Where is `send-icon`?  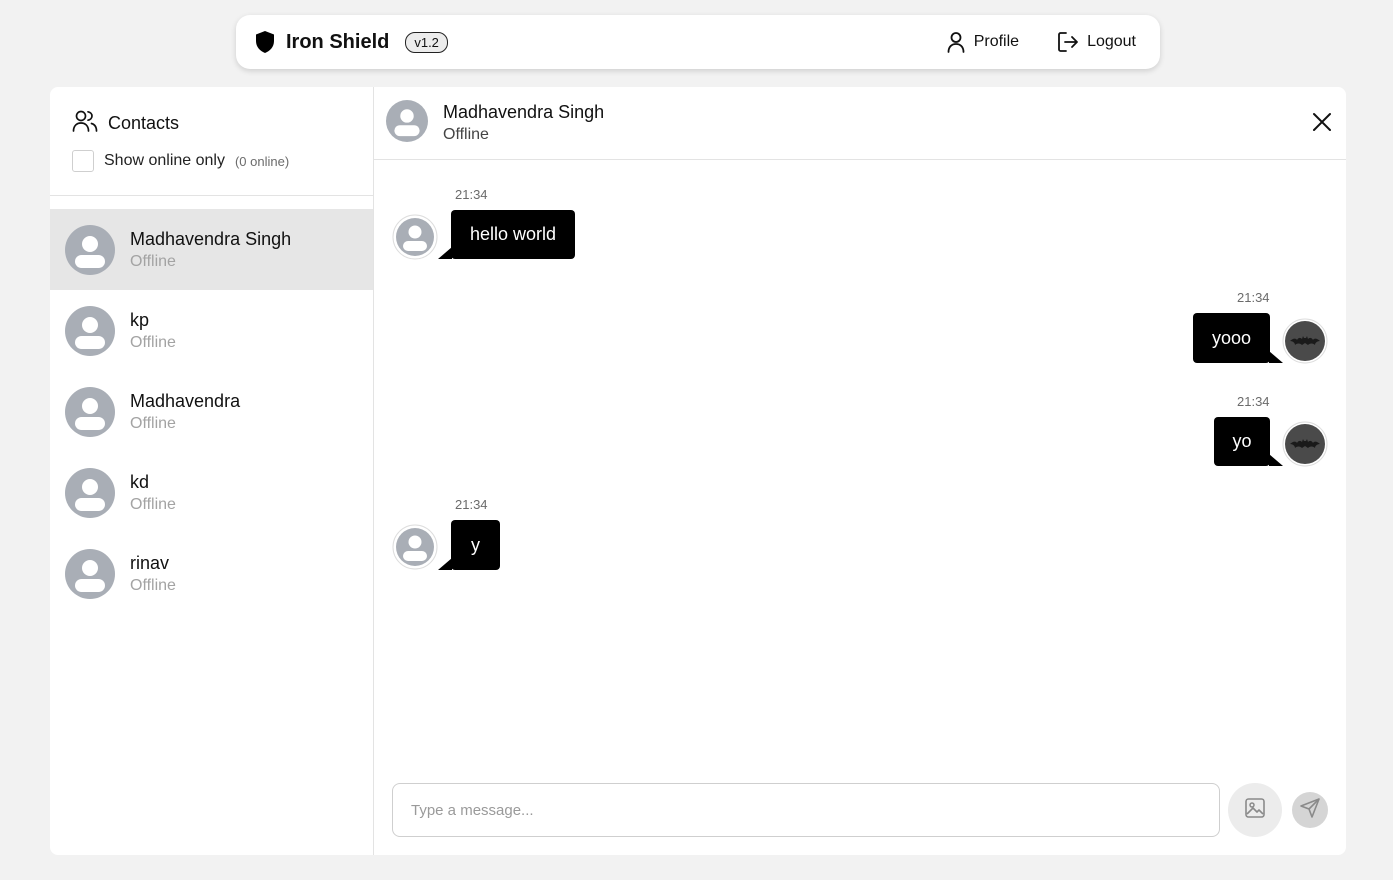
send-icon is located at coordinates (1310, 810).